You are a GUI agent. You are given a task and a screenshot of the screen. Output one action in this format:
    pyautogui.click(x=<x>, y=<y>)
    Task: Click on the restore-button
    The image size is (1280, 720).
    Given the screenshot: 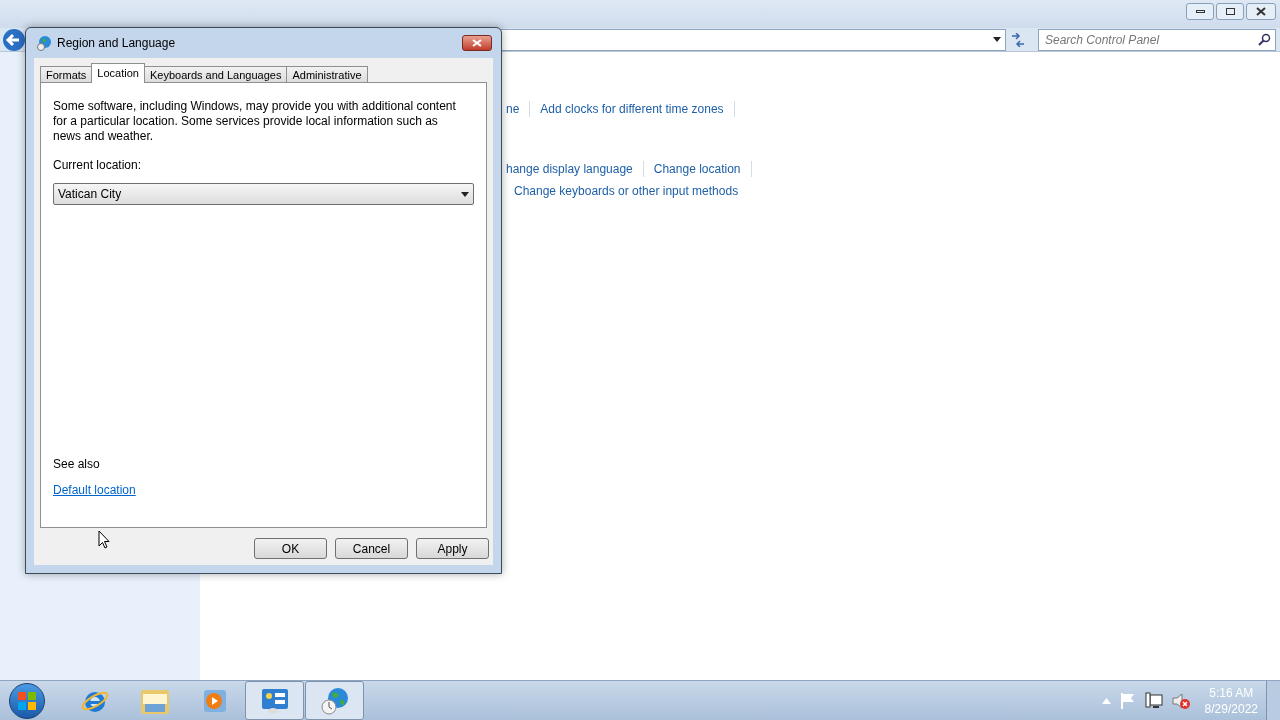 What is the action you would take?
    pyautogui.click(x=1230, y=11)
    